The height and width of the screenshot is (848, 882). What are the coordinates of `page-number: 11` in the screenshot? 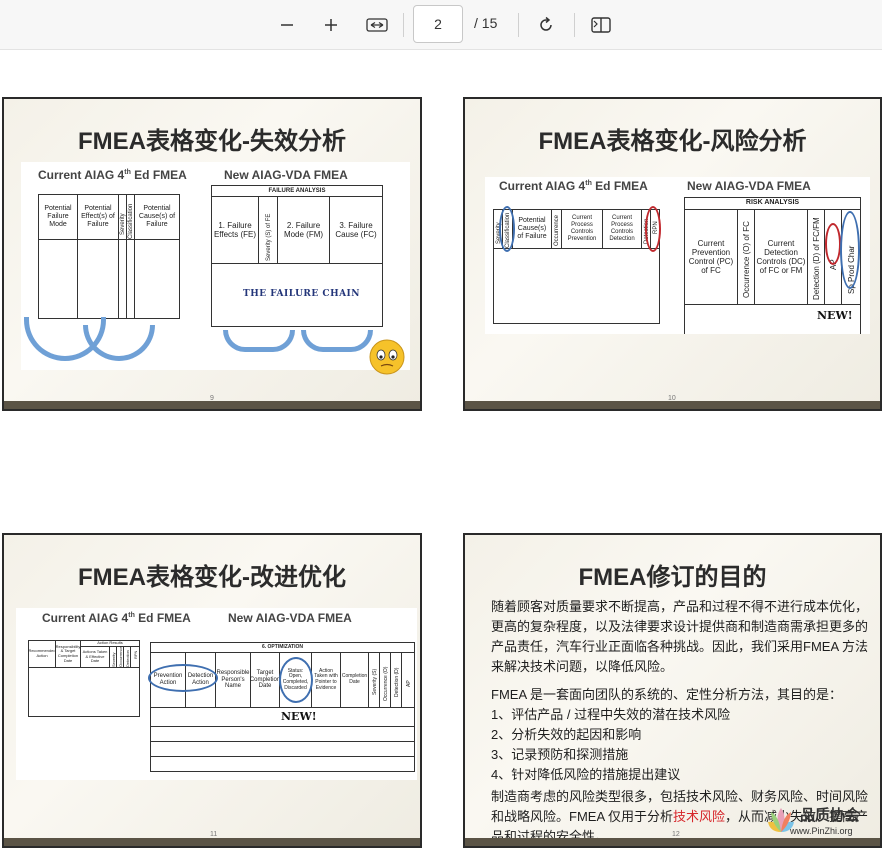 It's located at (214, 834).